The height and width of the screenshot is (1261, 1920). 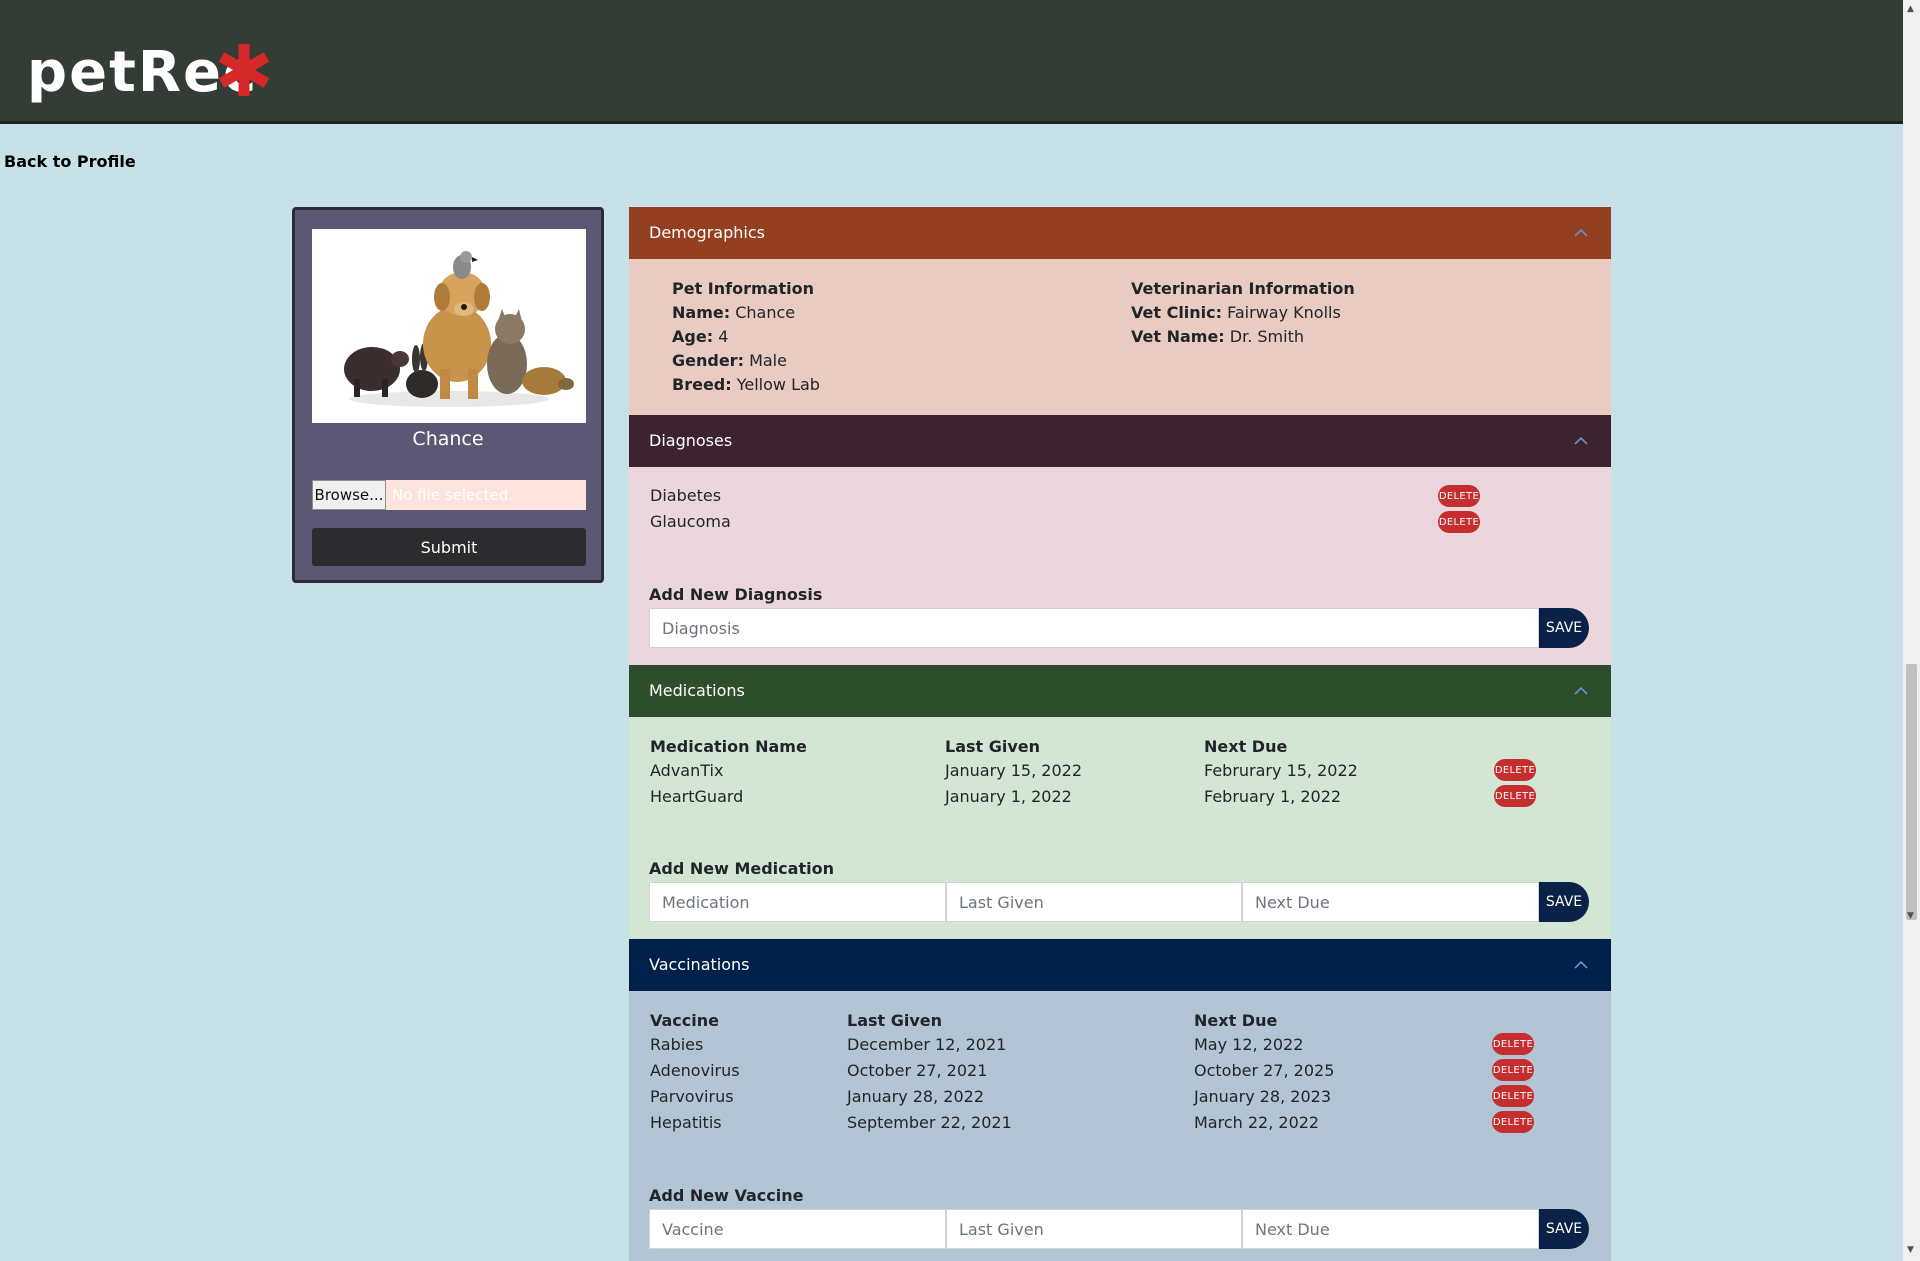 What do you see at coordinates (1008, 796) in the screenshot?
I see `medication-last-given: January 1, 2022` at bounding box center [1008, 796].